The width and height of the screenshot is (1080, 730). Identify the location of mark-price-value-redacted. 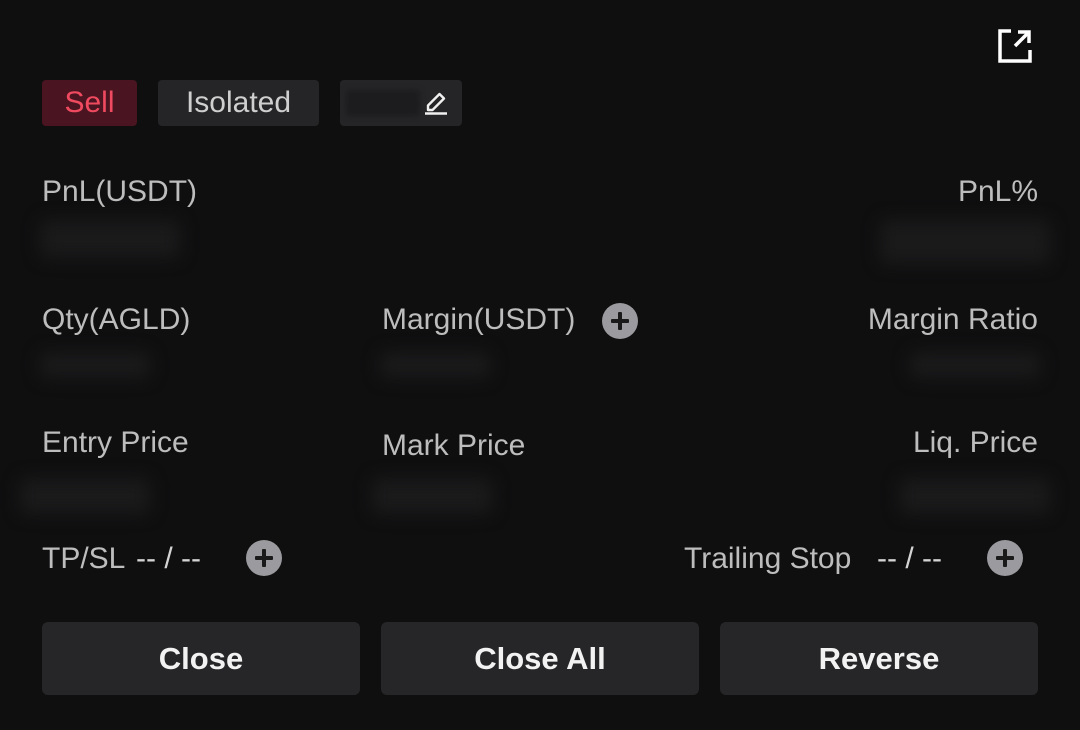
(432, 496).